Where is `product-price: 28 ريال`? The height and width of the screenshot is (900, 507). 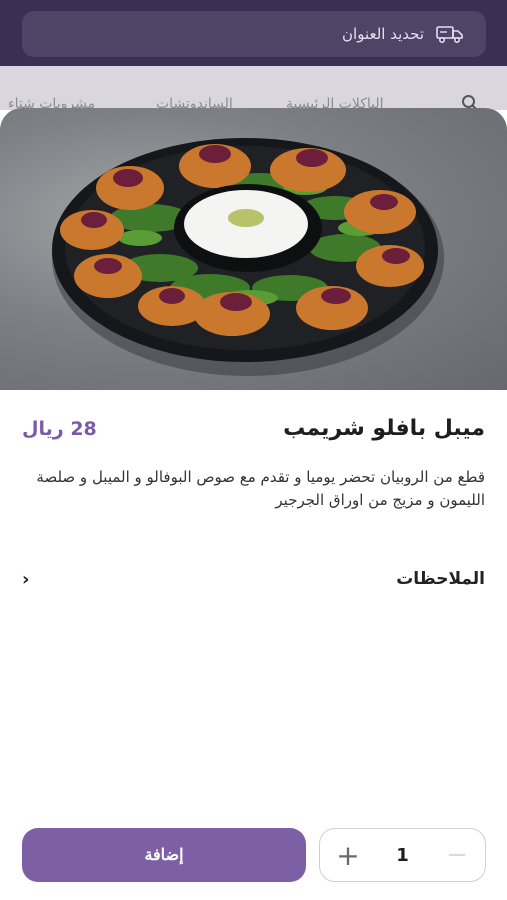
product-price: 28 ريال is located at coordinates (59, 429).